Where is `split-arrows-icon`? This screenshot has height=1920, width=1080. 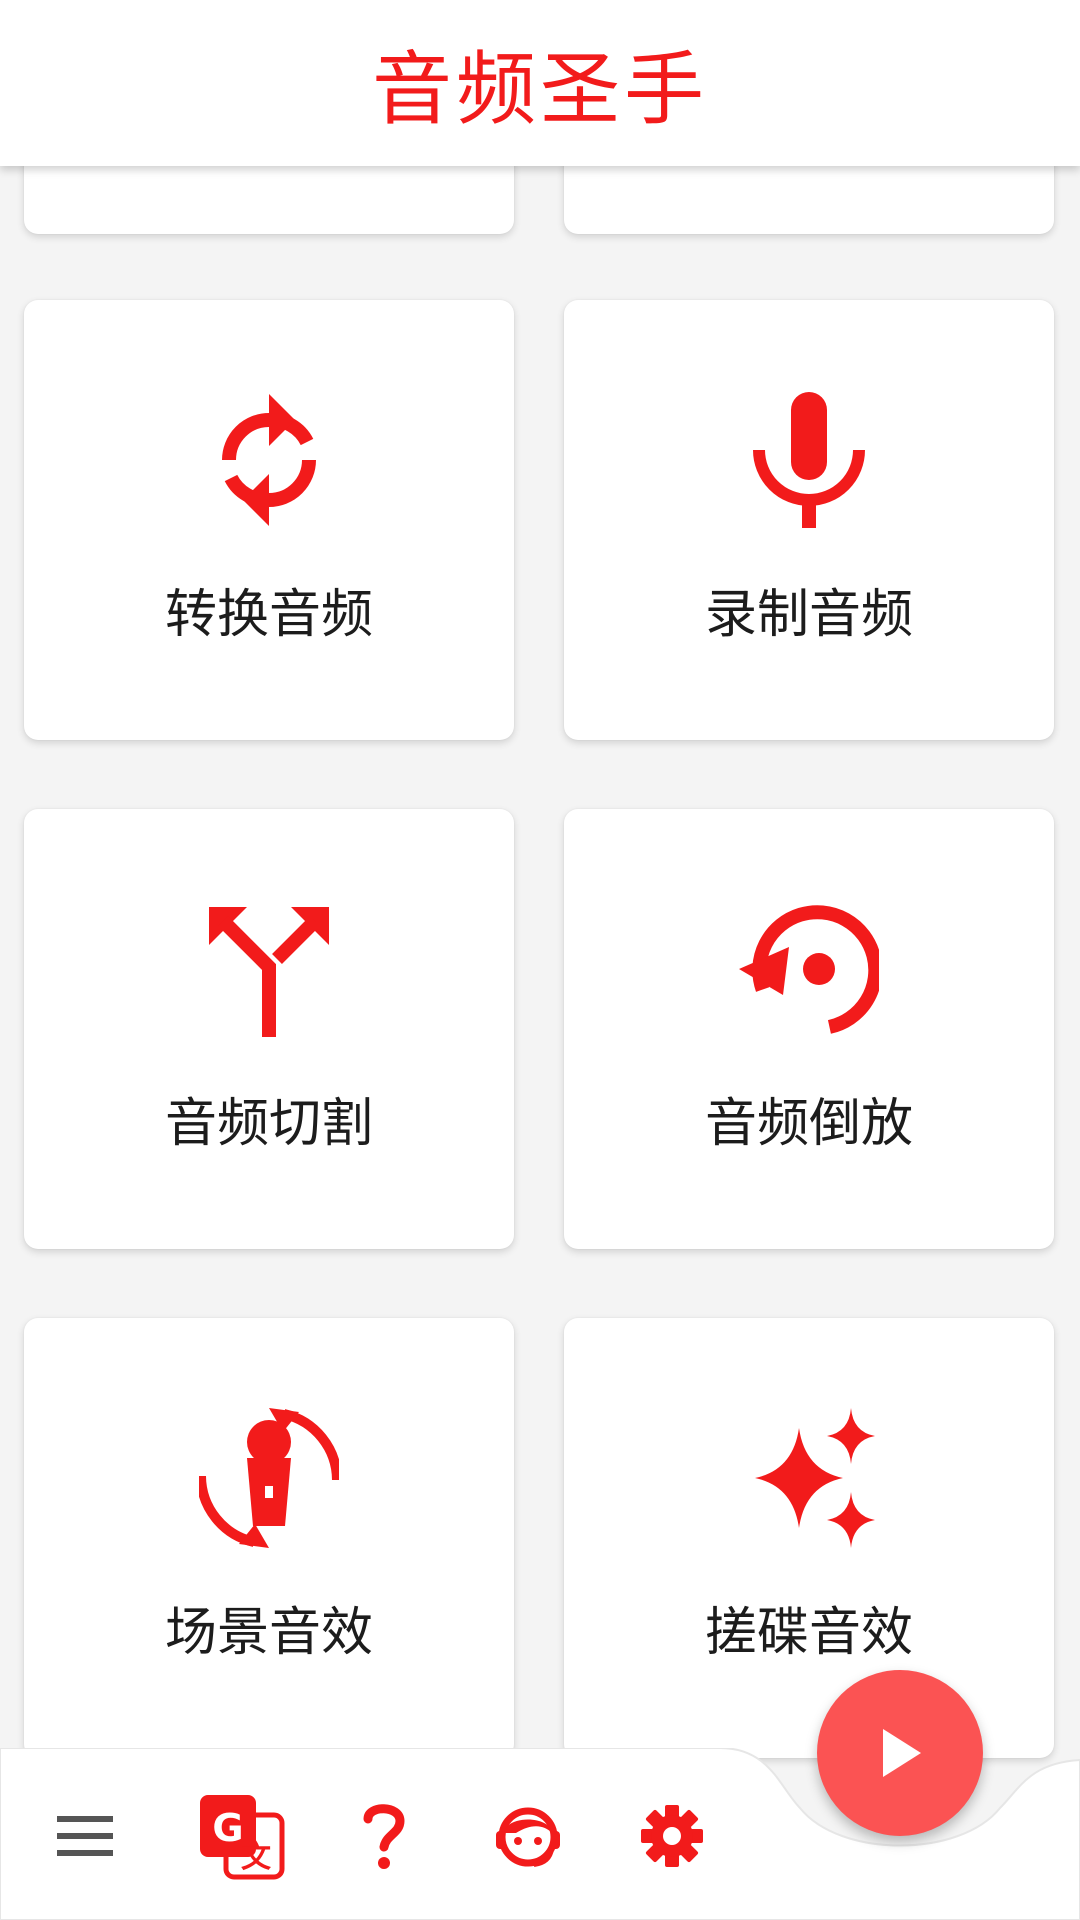 split-arrows-icon is located at coordinates (269, 969).